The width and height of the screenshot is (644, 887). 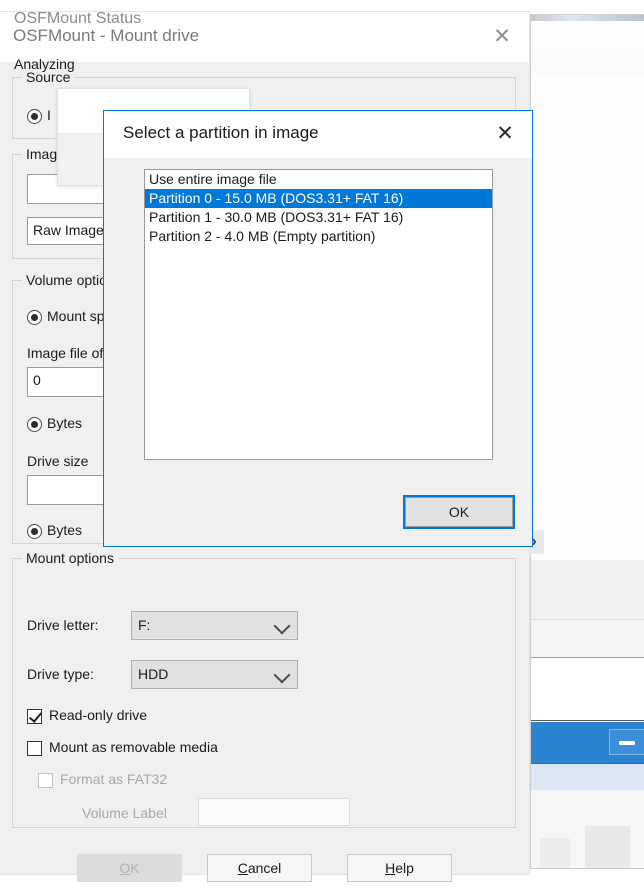 What do you see at coordinates (49, 115) in the screenshot?
I see `source-image-radio-label: I` at bounding box center [49, 115].